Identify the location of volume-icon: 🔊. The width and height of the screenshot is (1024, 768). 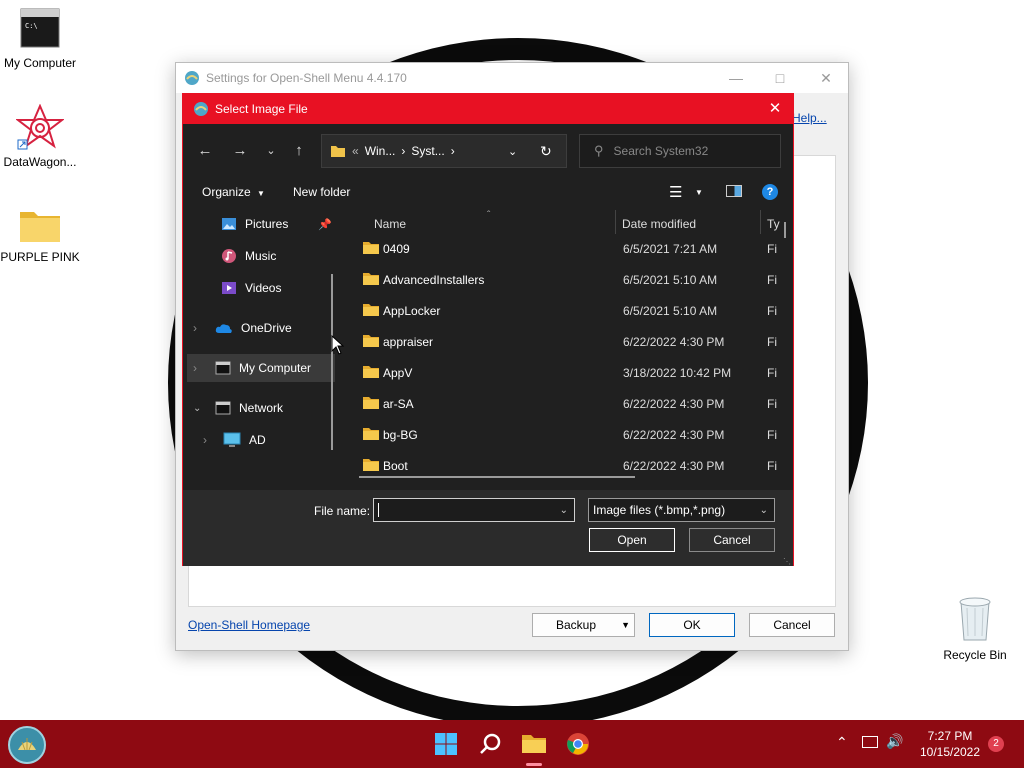
(894, 741).